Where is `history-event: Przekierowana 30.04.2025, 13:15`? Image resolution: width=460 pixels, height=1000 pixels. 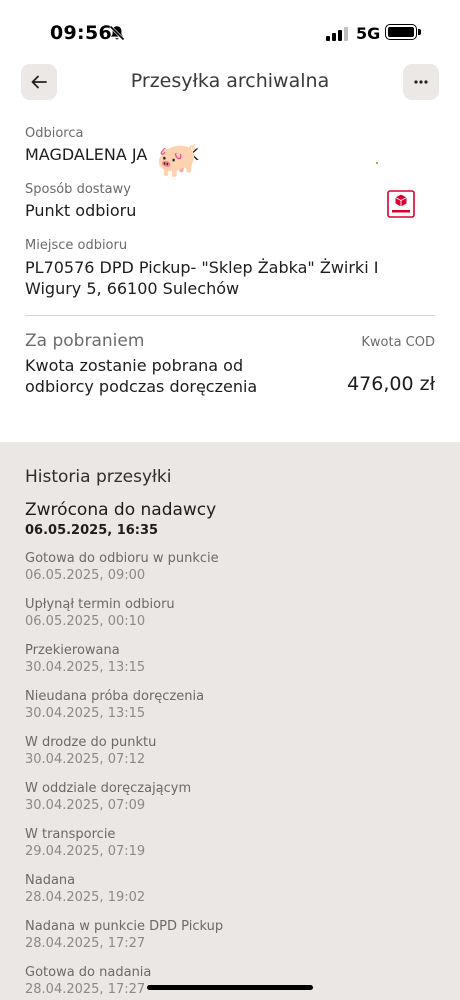 history-event: Przekierowana 30.04.2025, 13:15 is located at coordinates (230, 666).